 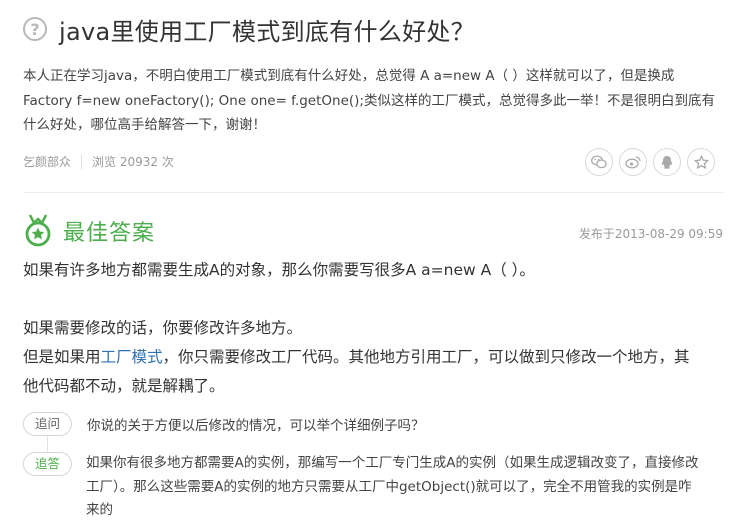 What do you see at coordinates (48, 424) in the screenshot?
I see `ask-tag: 追问` at bounding box center [48, 424].